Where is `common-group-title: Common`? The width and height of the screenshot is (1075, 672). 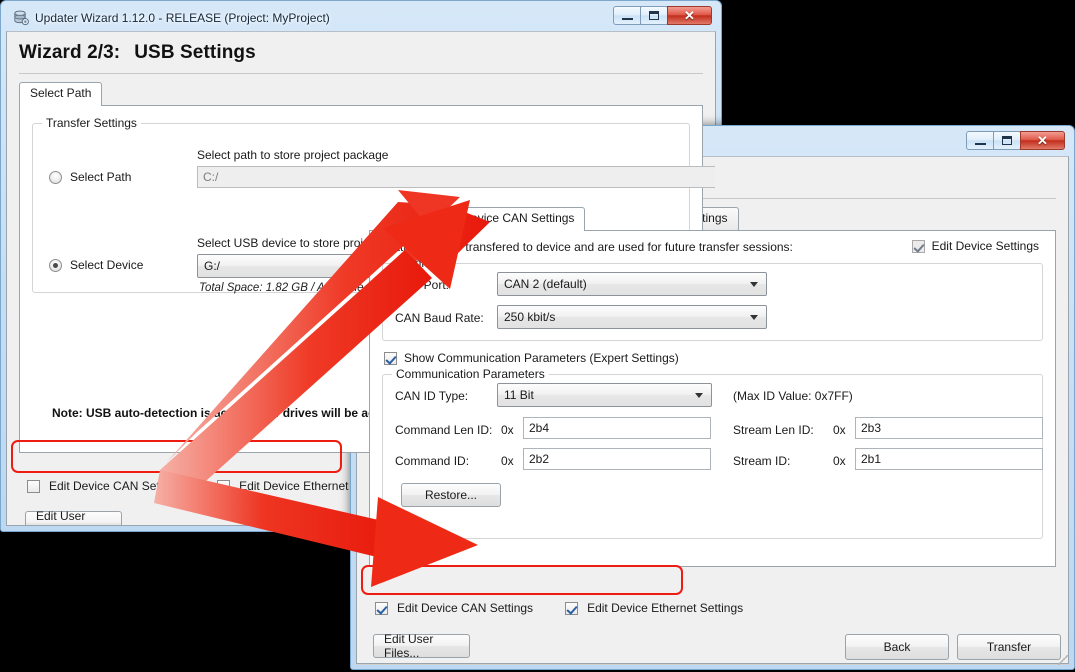
common-group-title: Common is located at coordinates (420, 263).